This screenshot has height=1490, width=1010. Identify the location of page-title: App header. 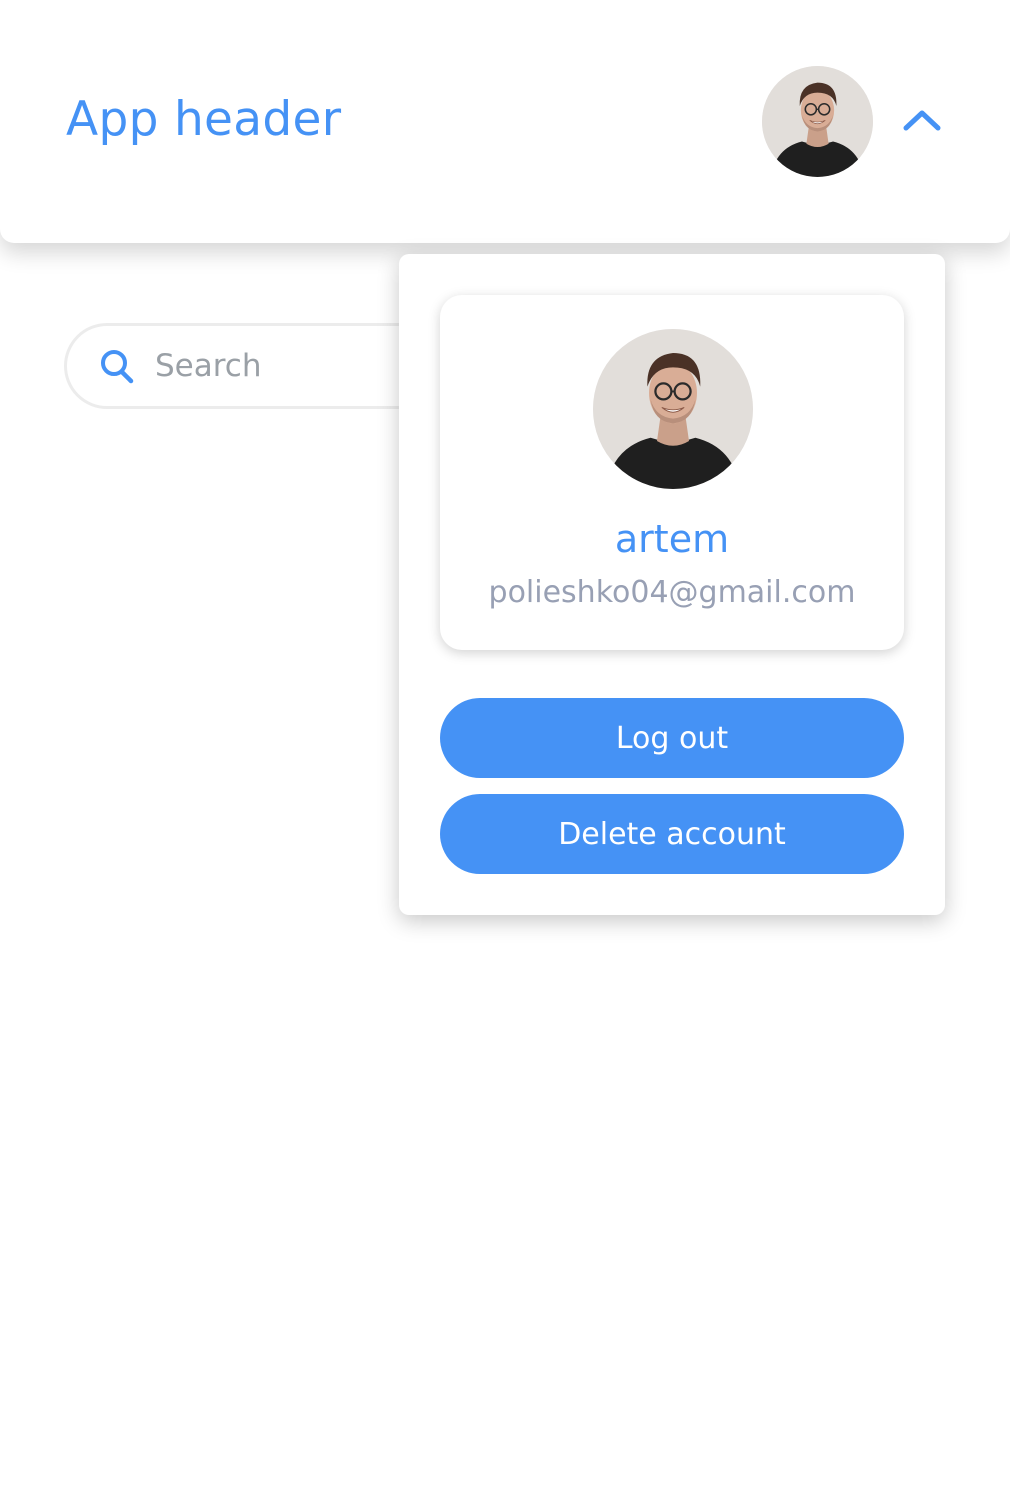
(204, 119).